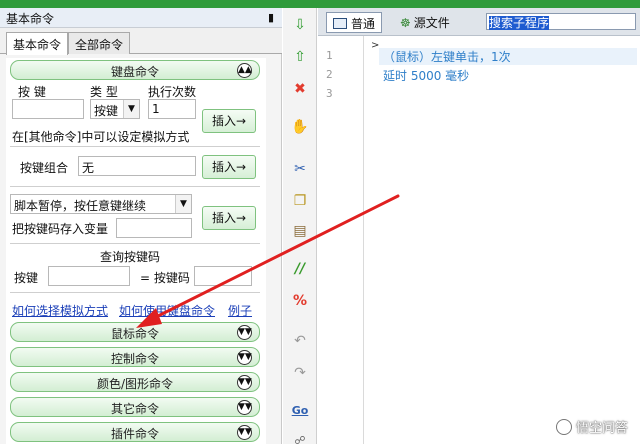 The width and height of the screenshot is (640, 444). What do you see at coordinates (601, 428) in the screenshot?
I see `watermark-text: 悟空问答` at bounding box center [601, 428].